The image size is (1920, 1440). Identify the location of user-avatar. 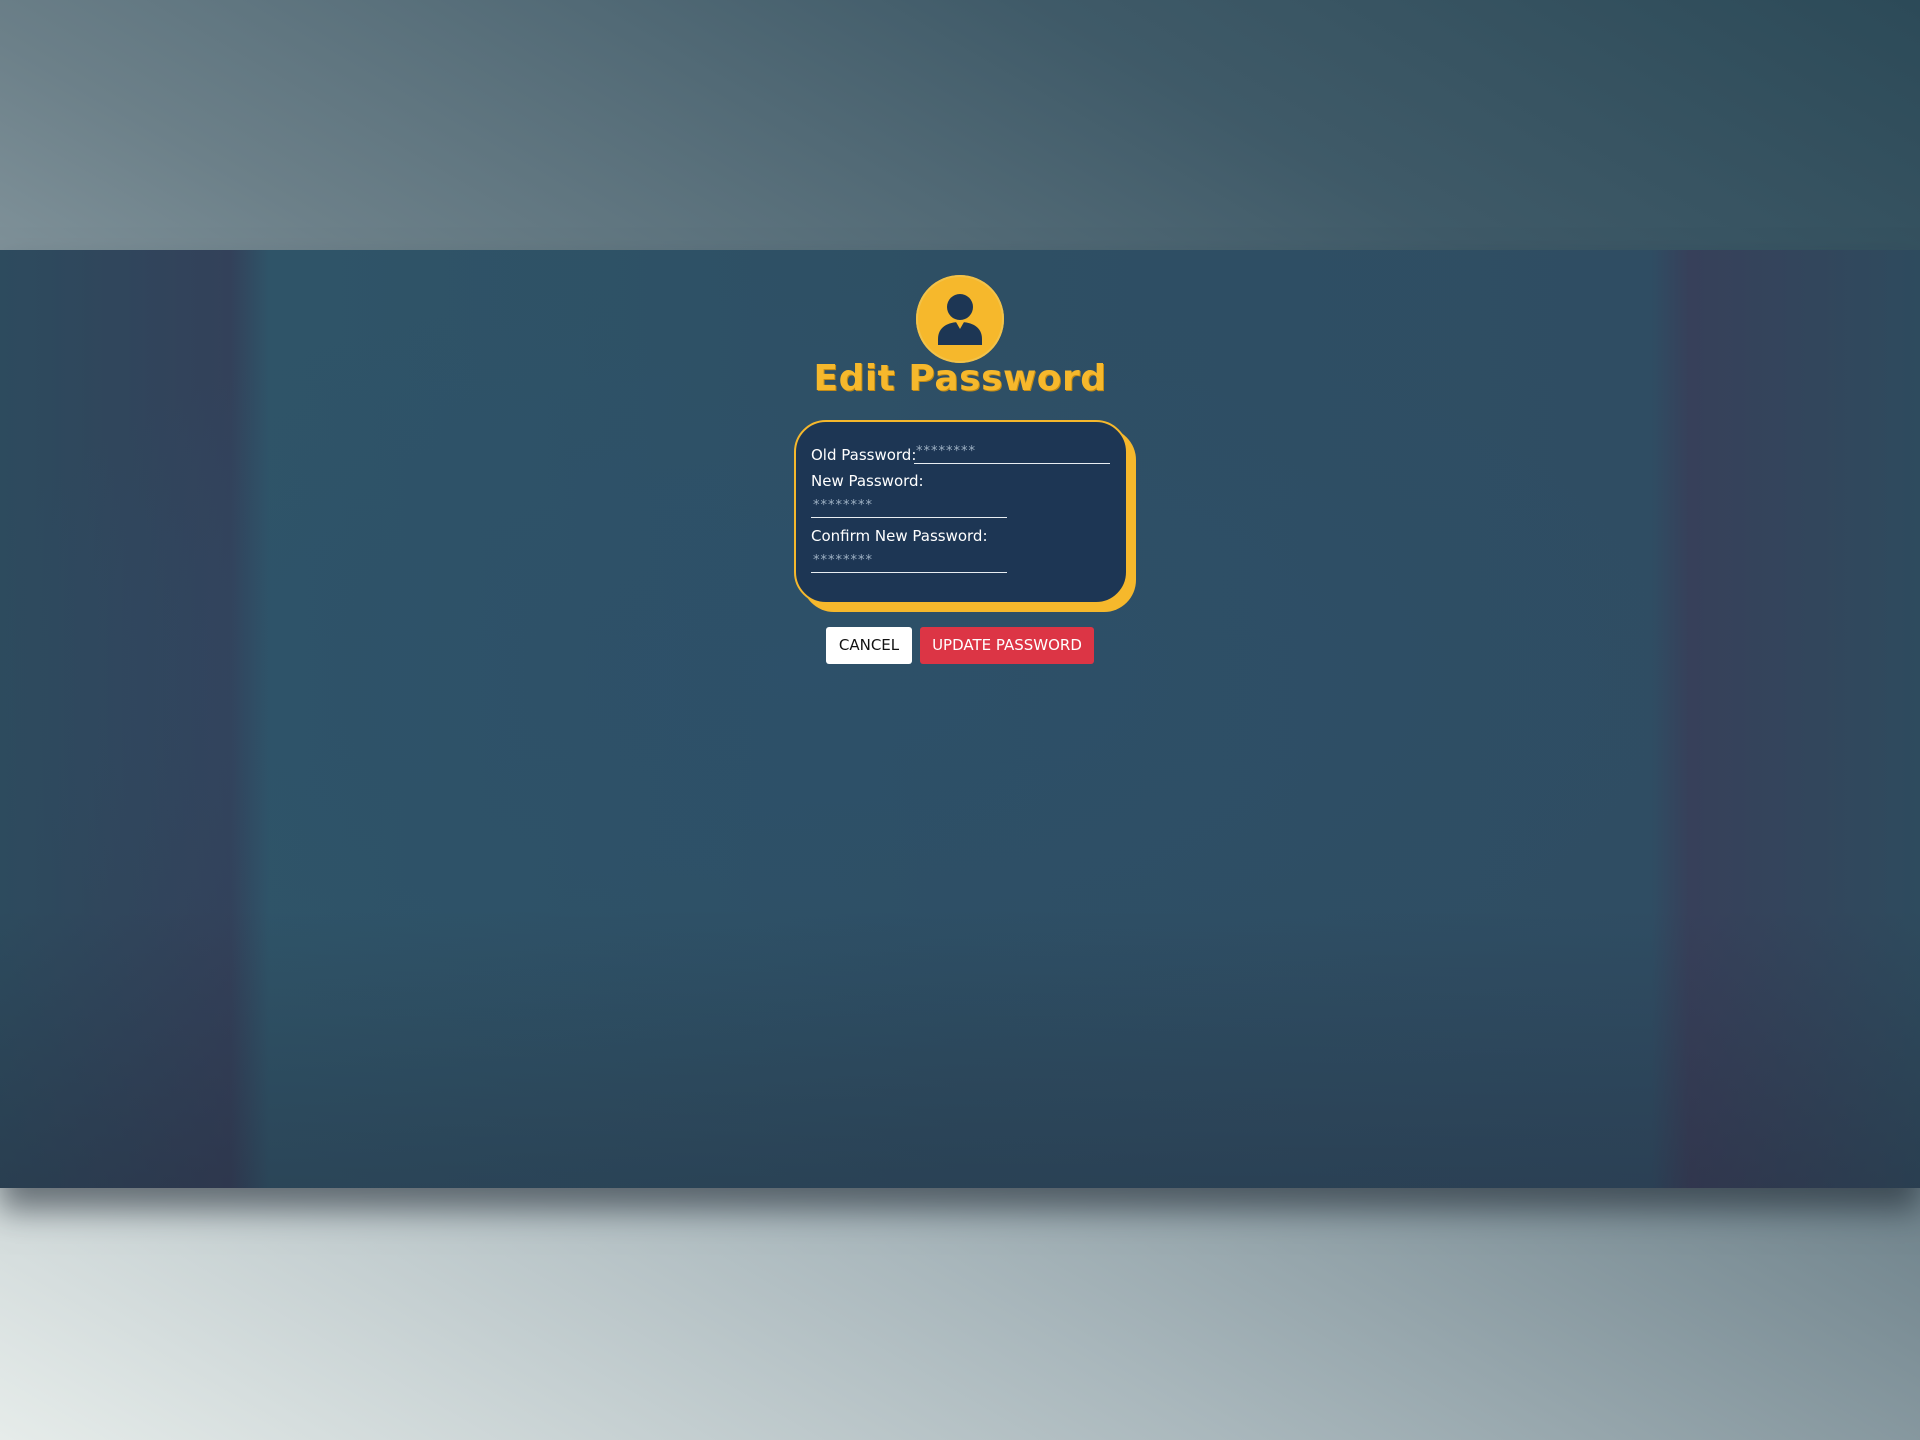
(960, 319).